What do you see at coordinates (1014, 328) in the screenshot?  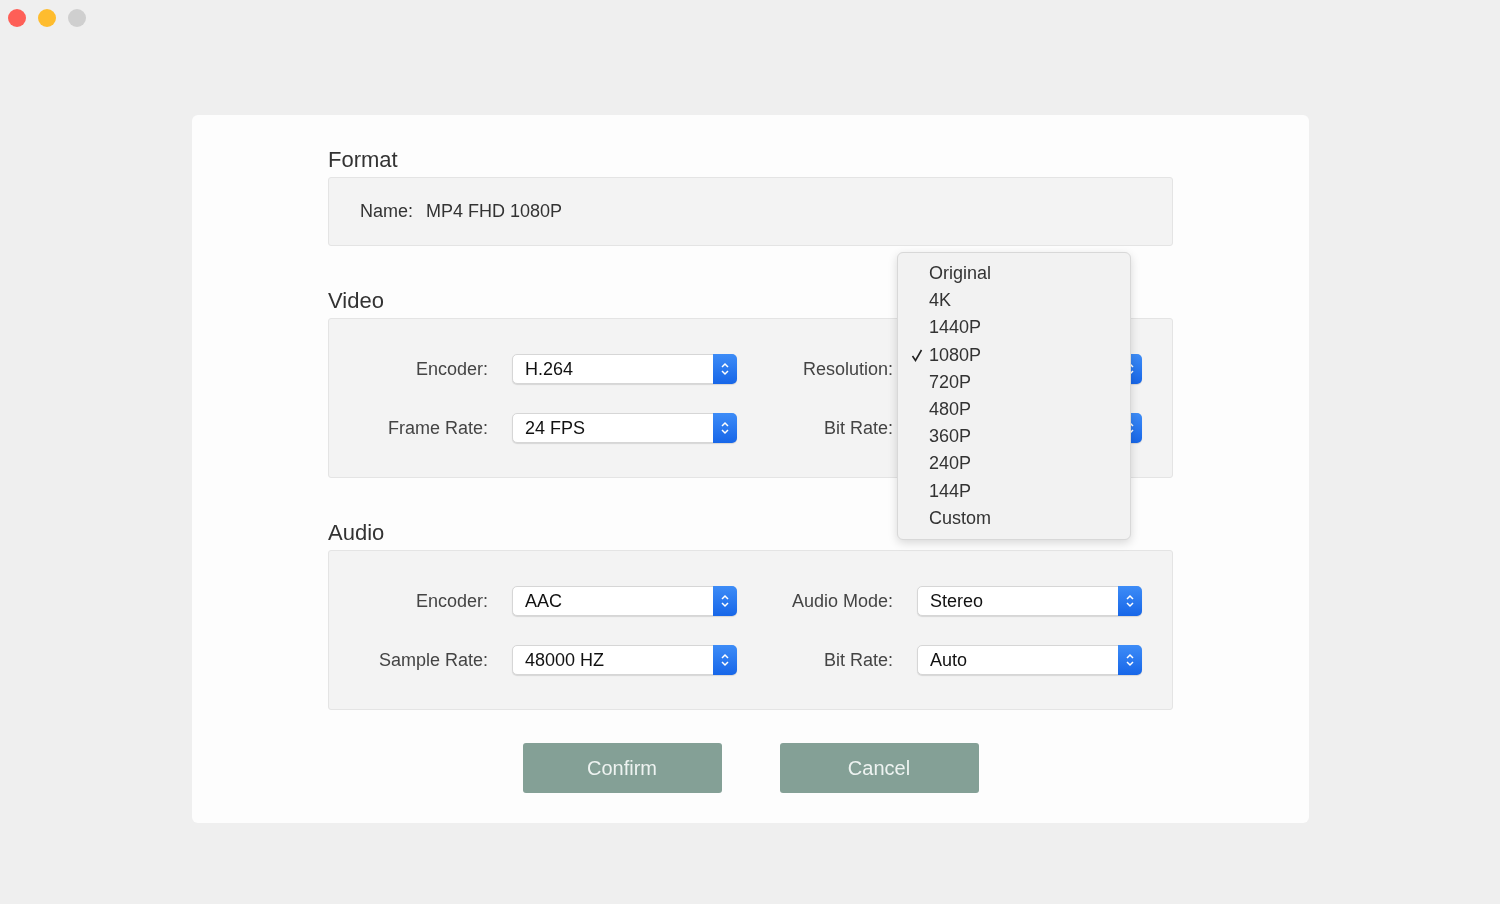 I see `menu-item: 1440P` at bounding box center [1014, 328].